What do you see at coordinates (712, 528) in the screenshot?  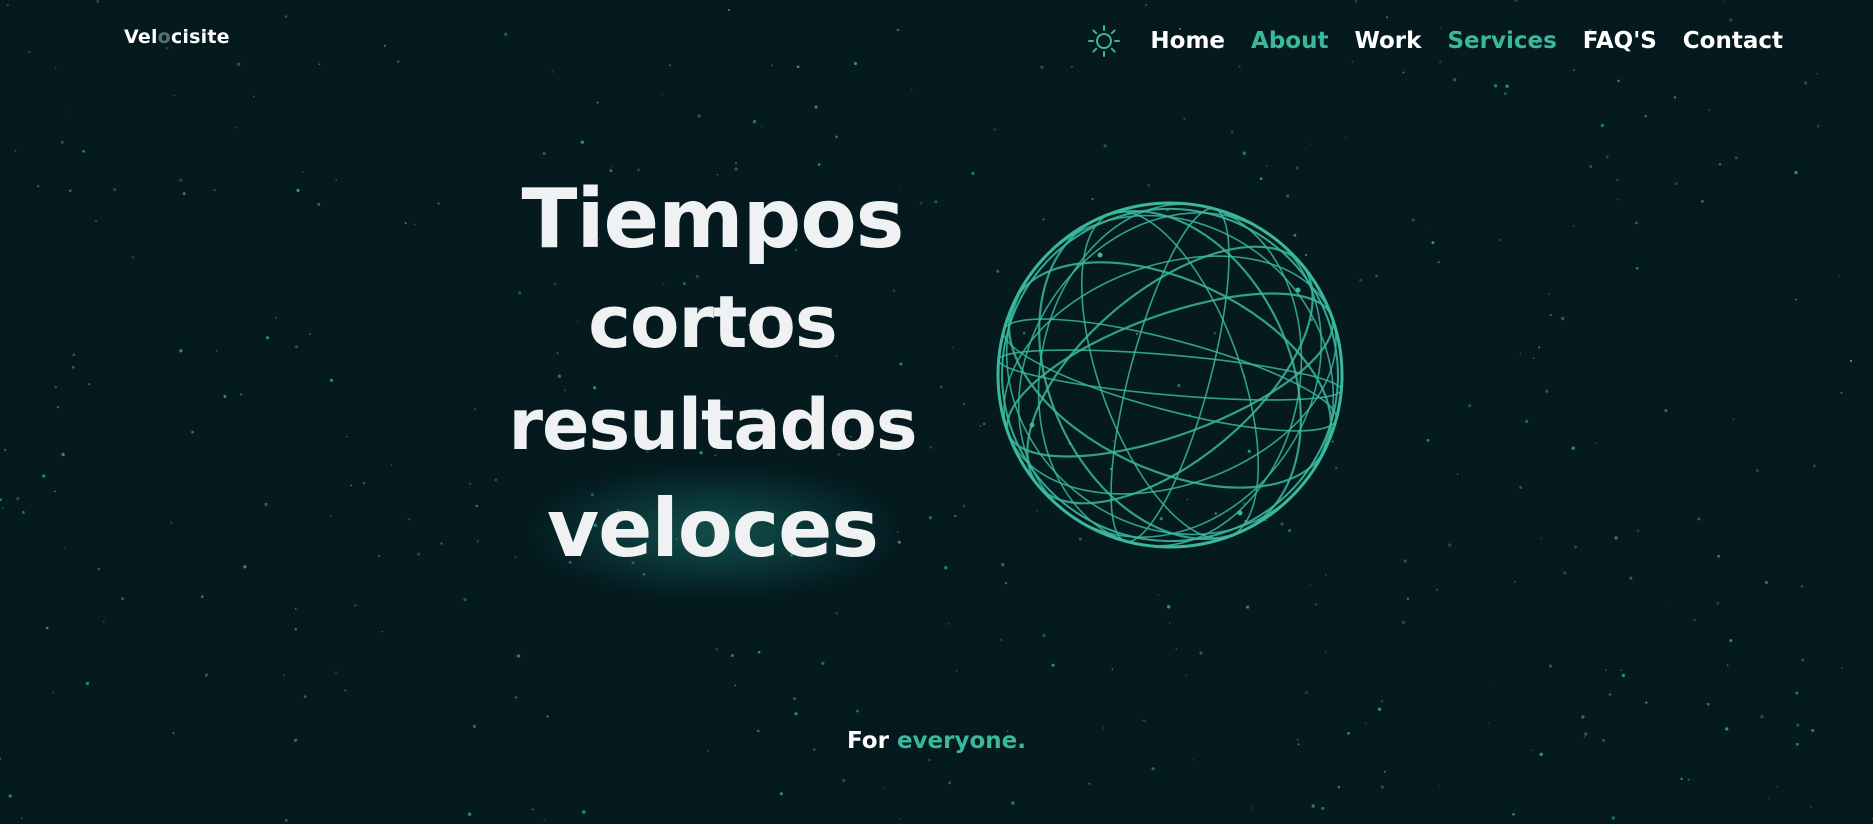 I see `hero-line-4: veloces` at bounding box center [712, 528].